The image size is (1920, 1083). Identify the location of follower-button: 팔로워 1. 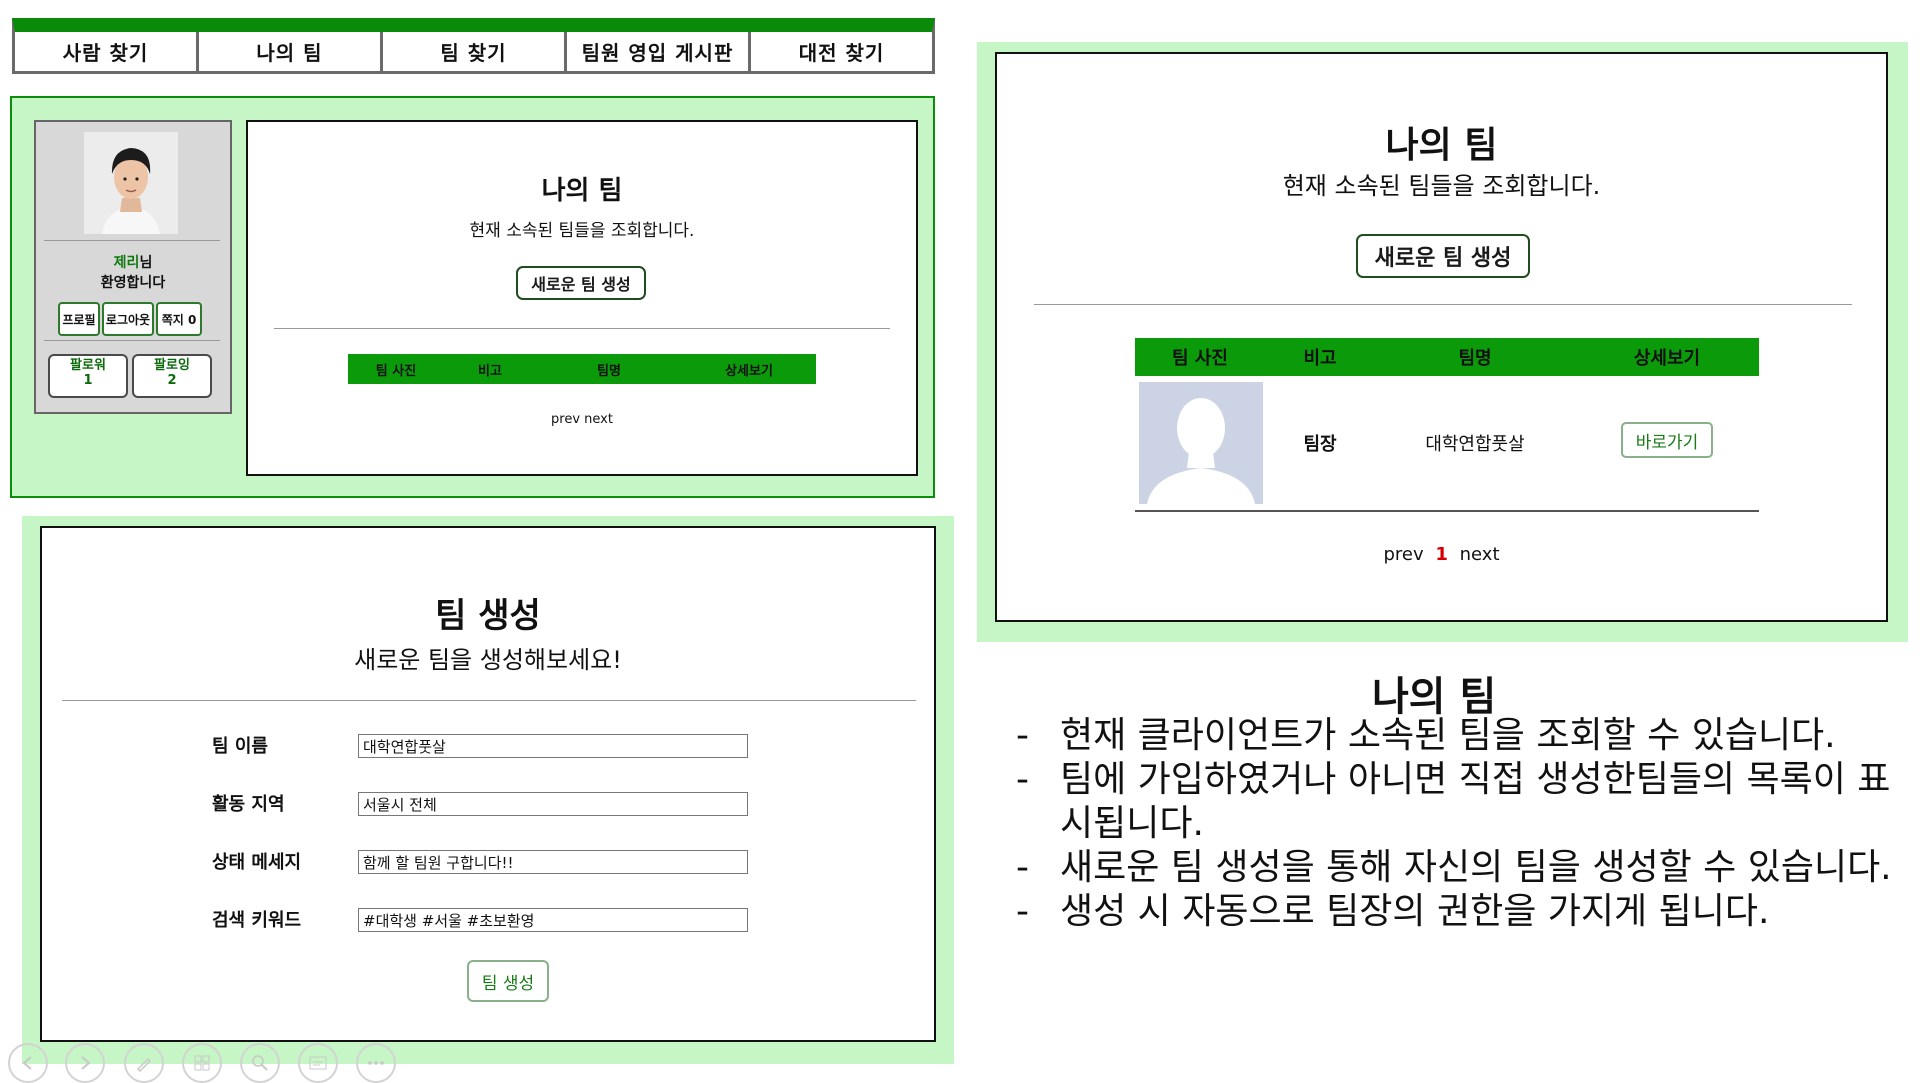
(88, 376).